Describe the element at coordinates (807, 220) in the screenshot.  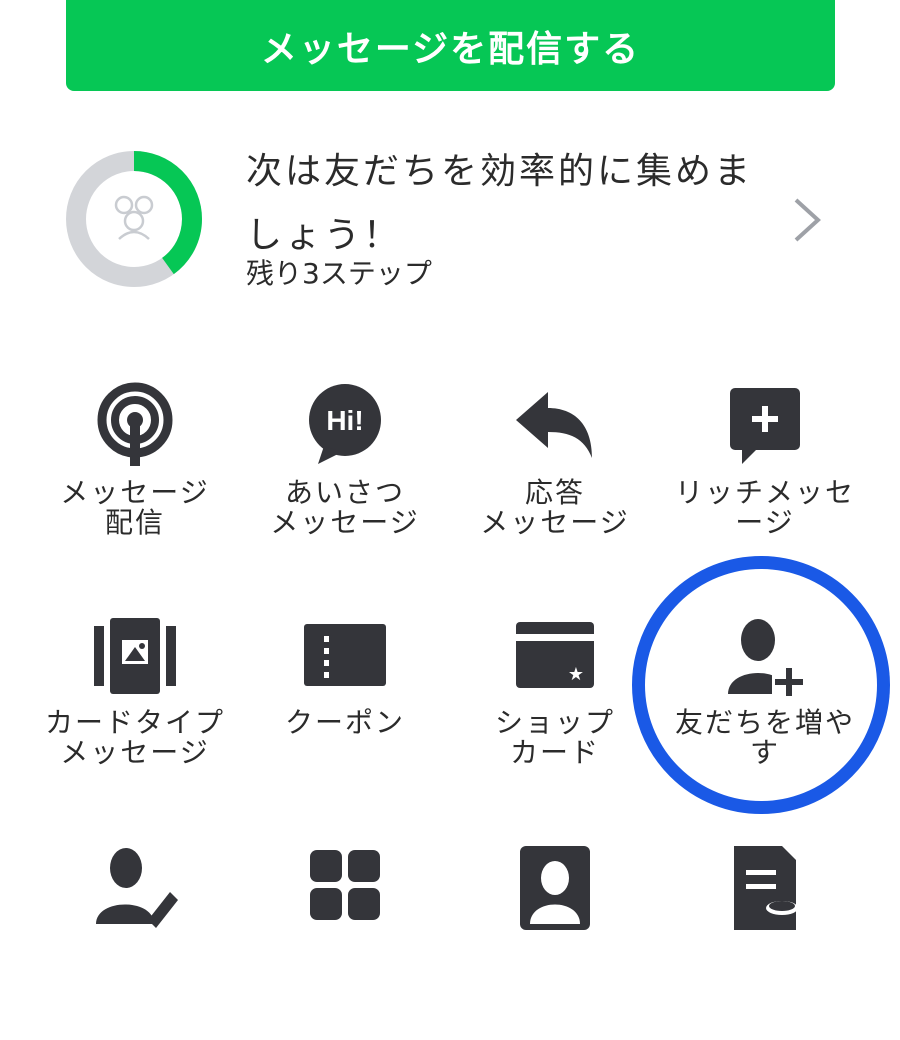
I see `chevron-right-icon` at that location.